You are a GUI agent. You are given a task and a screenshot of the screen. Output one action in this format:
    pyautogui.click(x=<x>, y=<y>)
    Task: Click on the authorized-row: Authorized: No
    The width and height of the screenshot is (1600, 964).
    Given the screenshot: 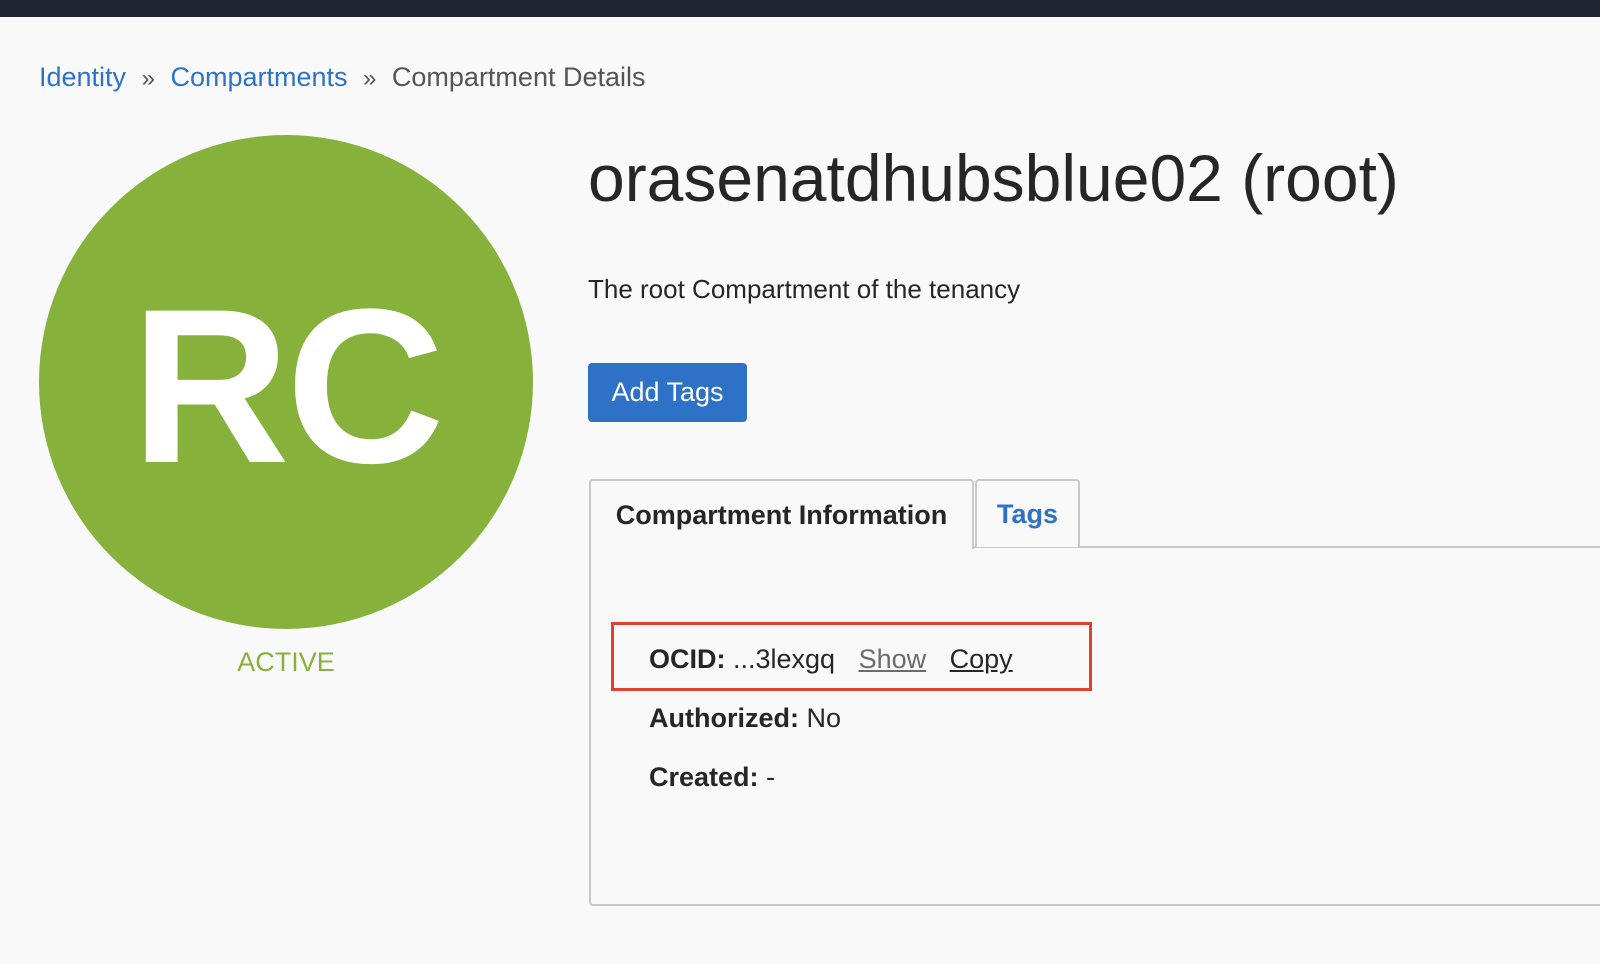 What is the action you would take?
    pyautogui.click(x=745, y=718)
    